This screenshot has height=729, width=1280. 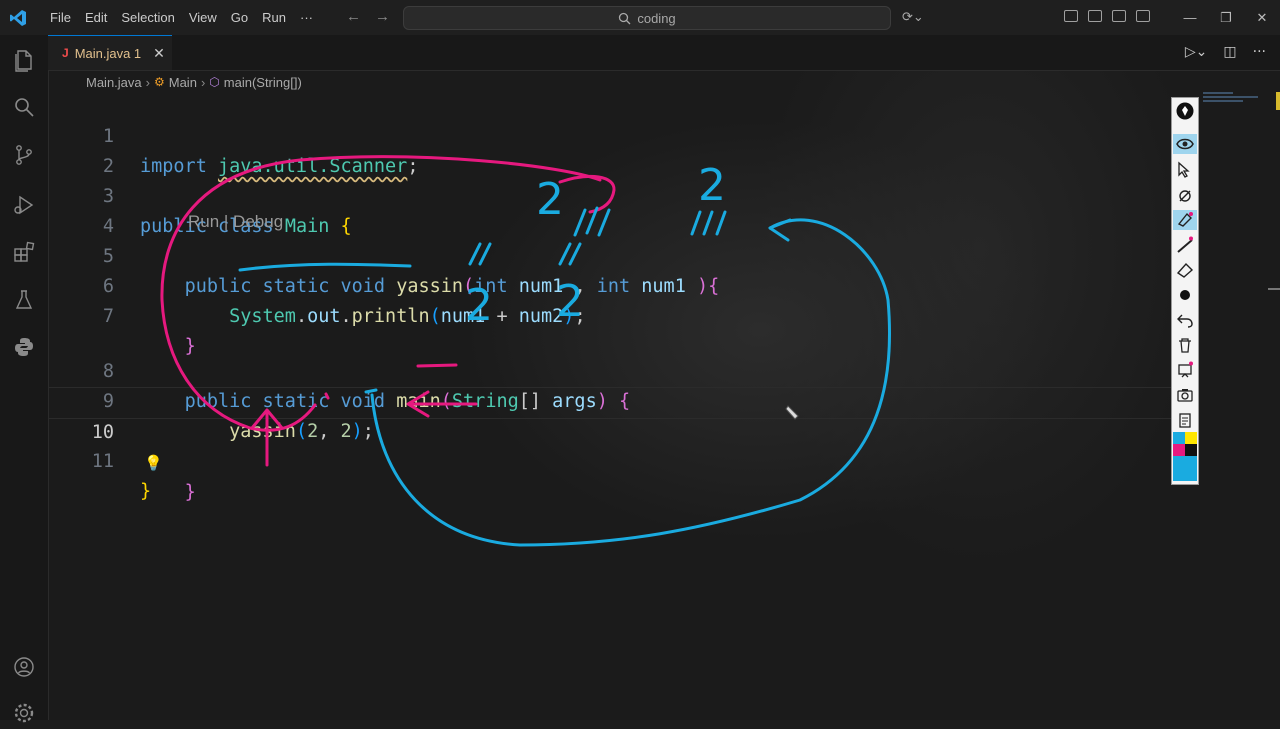 What do you see at coordinates (324, 316) in the screenshot?
I see `token: out` at bounding box center [324, 316].